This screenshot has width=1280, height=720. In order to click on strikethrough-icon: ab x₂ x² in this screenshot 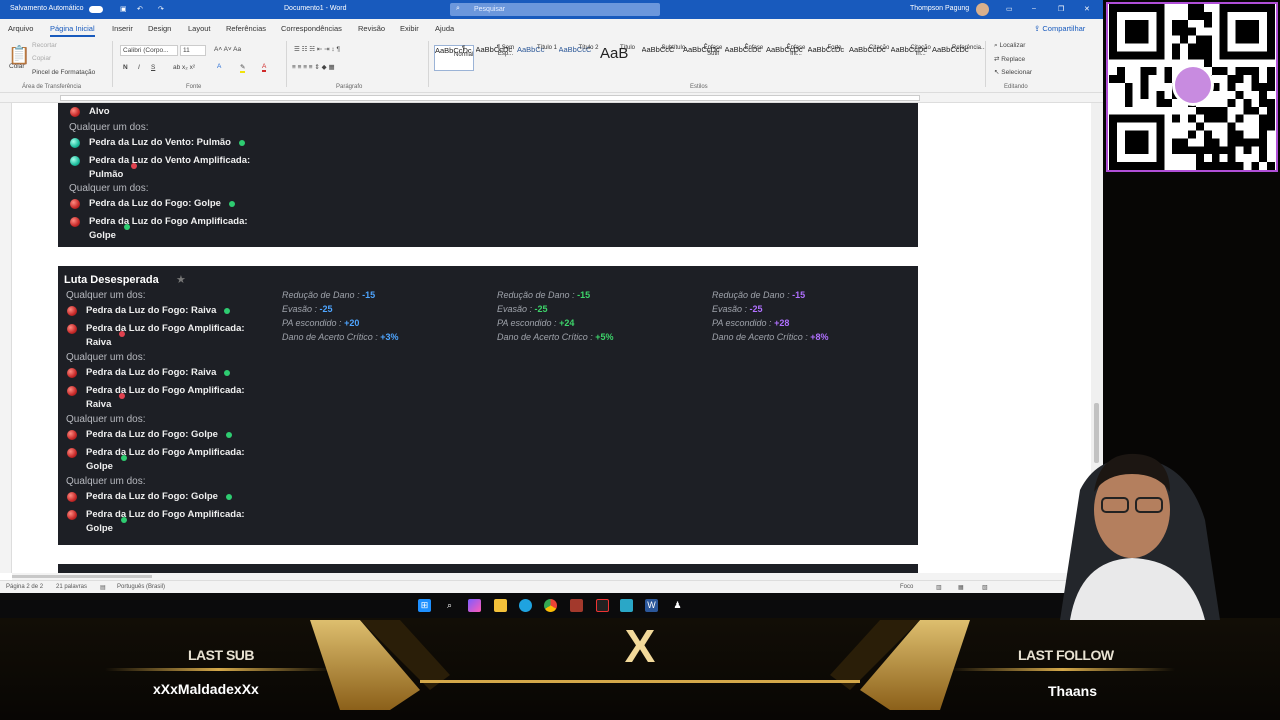, I will do `click(184, 67)`.